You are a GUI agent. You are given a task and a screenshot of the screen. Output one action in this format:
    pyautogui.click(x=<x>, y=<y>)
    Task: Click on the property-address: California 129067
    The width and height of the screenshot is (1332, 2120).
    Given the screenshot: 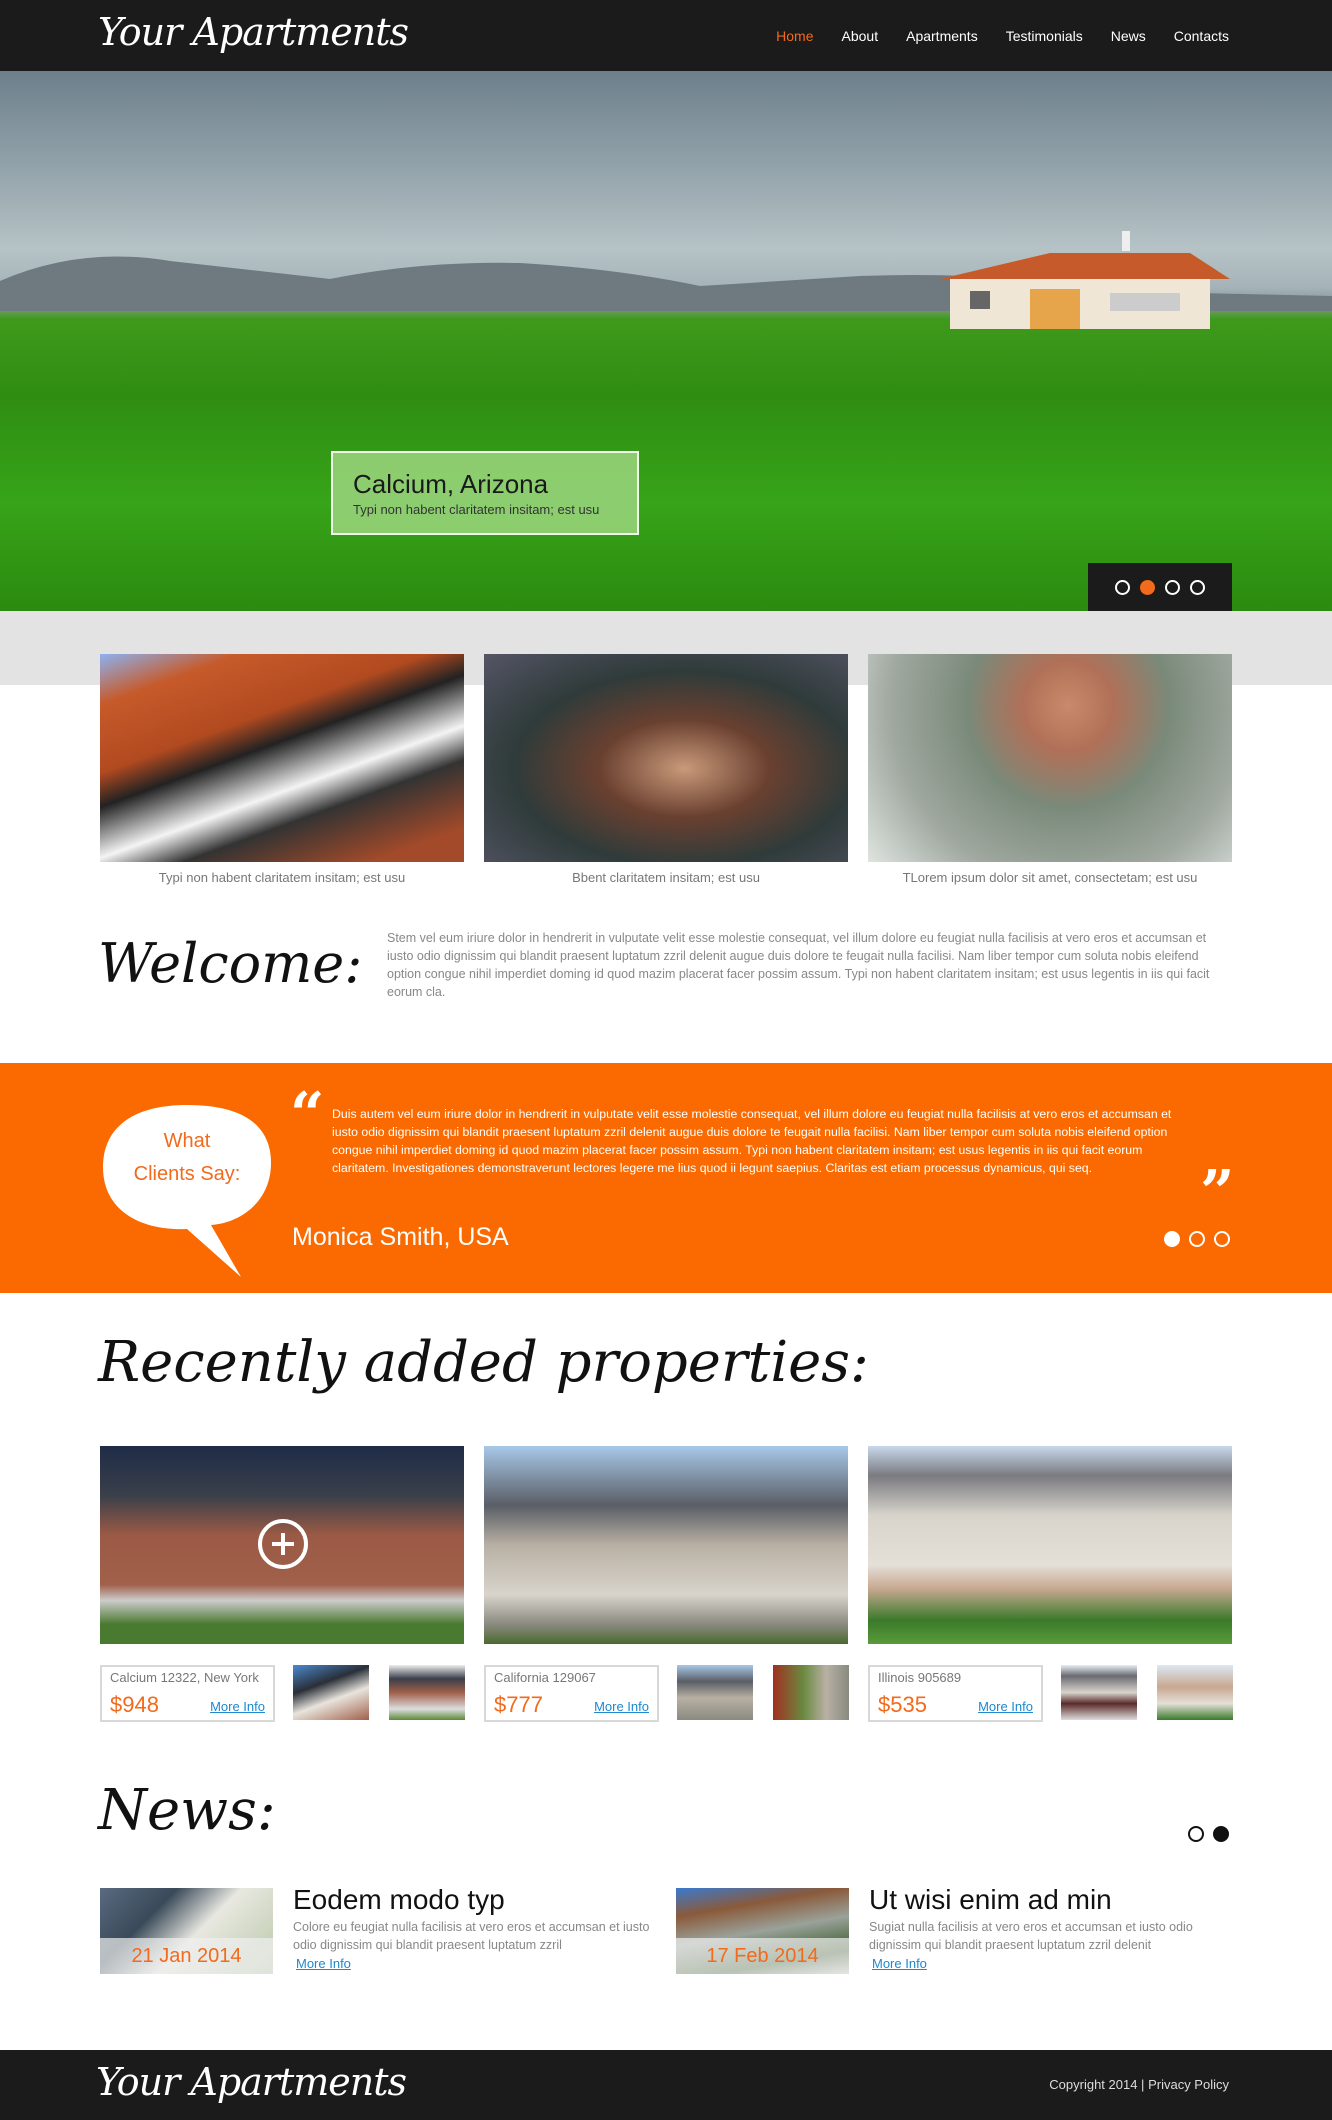 What is the action you would take?
    pyautogui.click(x=545, y=1677)
    